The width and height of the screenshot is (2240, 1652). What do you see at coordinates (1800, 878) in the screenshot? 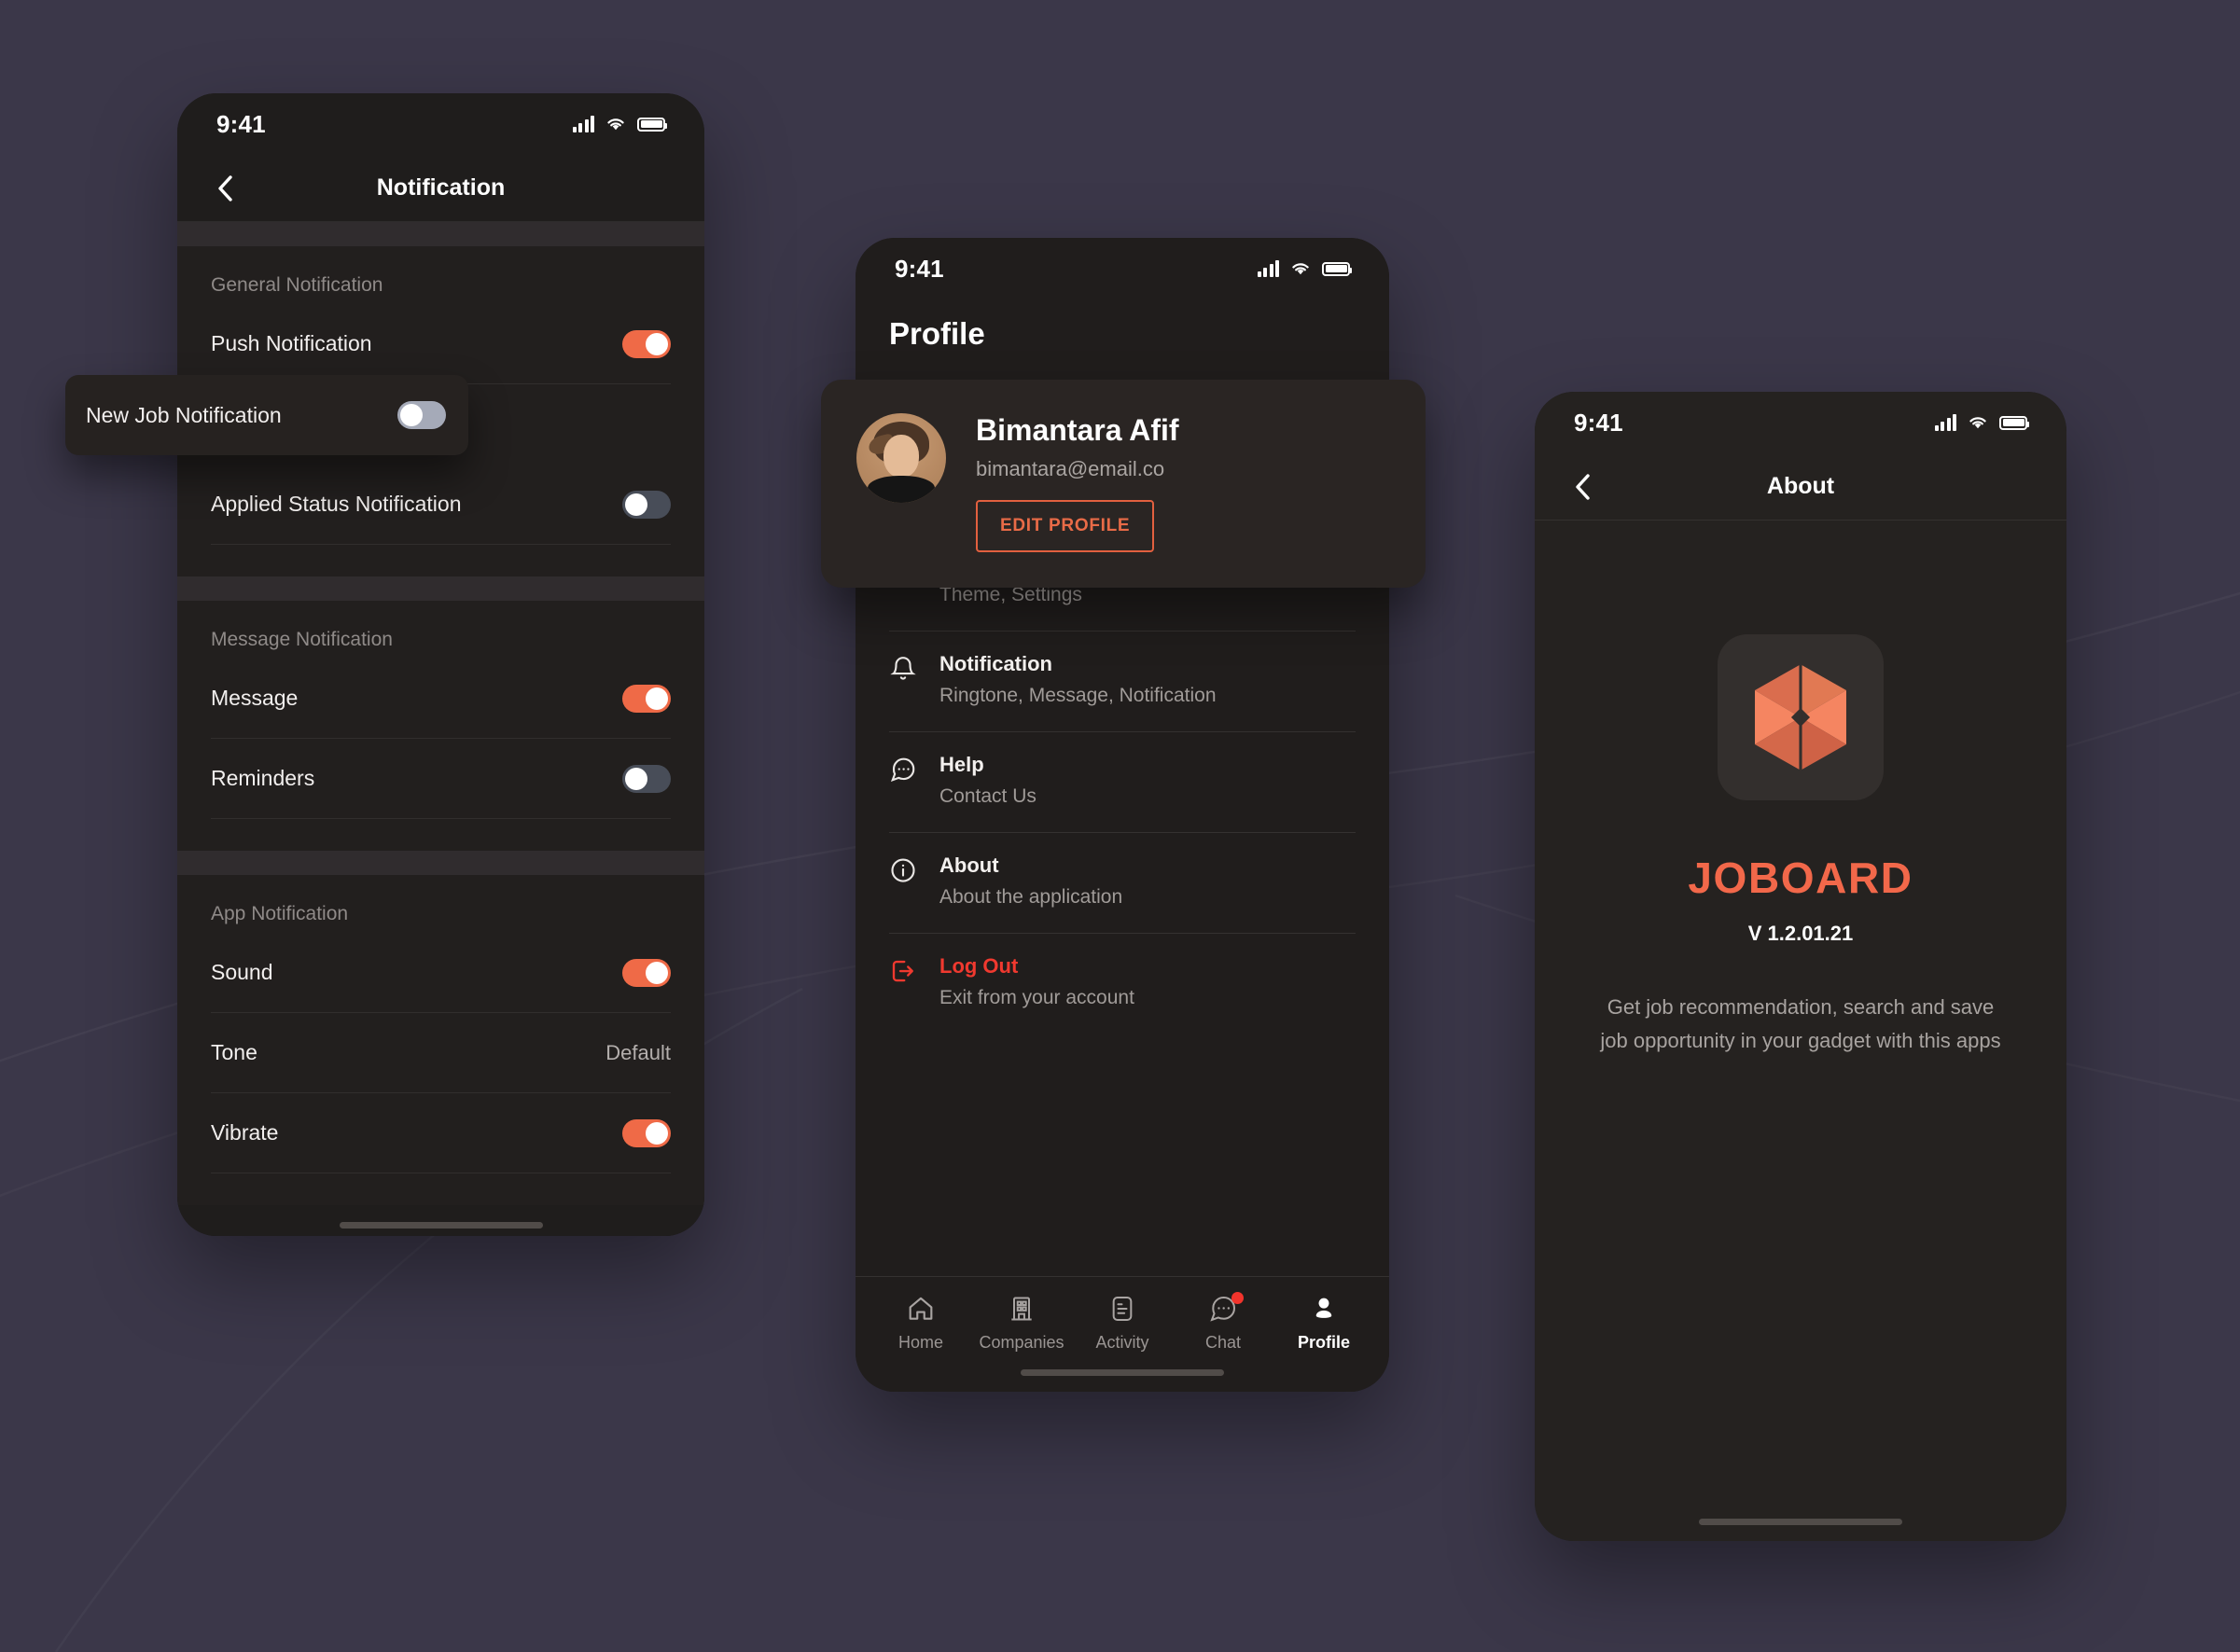
I see `brand-name: JOBOARD` at bounding box center [1800, 878].